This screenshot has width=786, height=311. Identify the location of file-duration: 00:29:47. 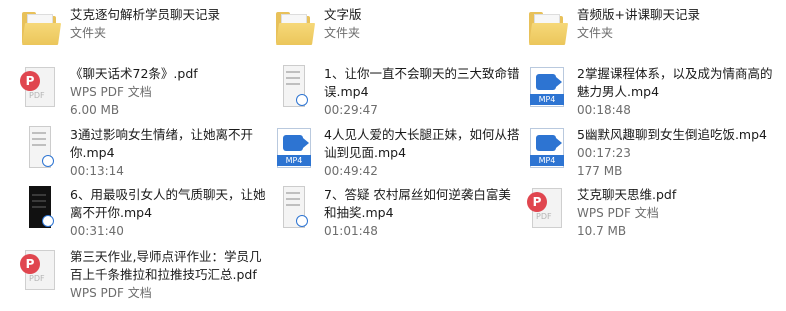
(351, 110).